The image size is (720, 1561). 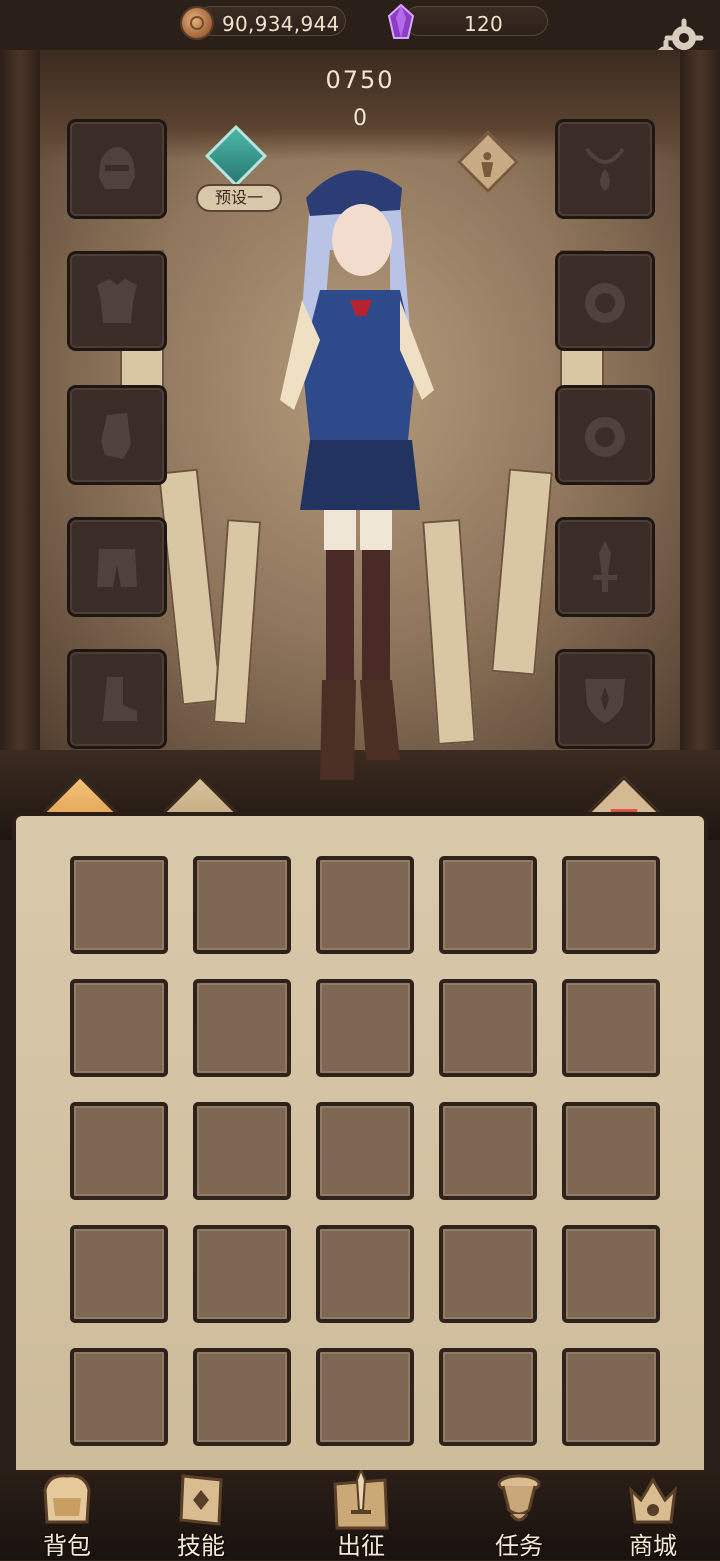 What do you see at coordinates (519, 1498) in the screenshot?
I see `quest-scroll-icon` at bounding box center [519, 1498].